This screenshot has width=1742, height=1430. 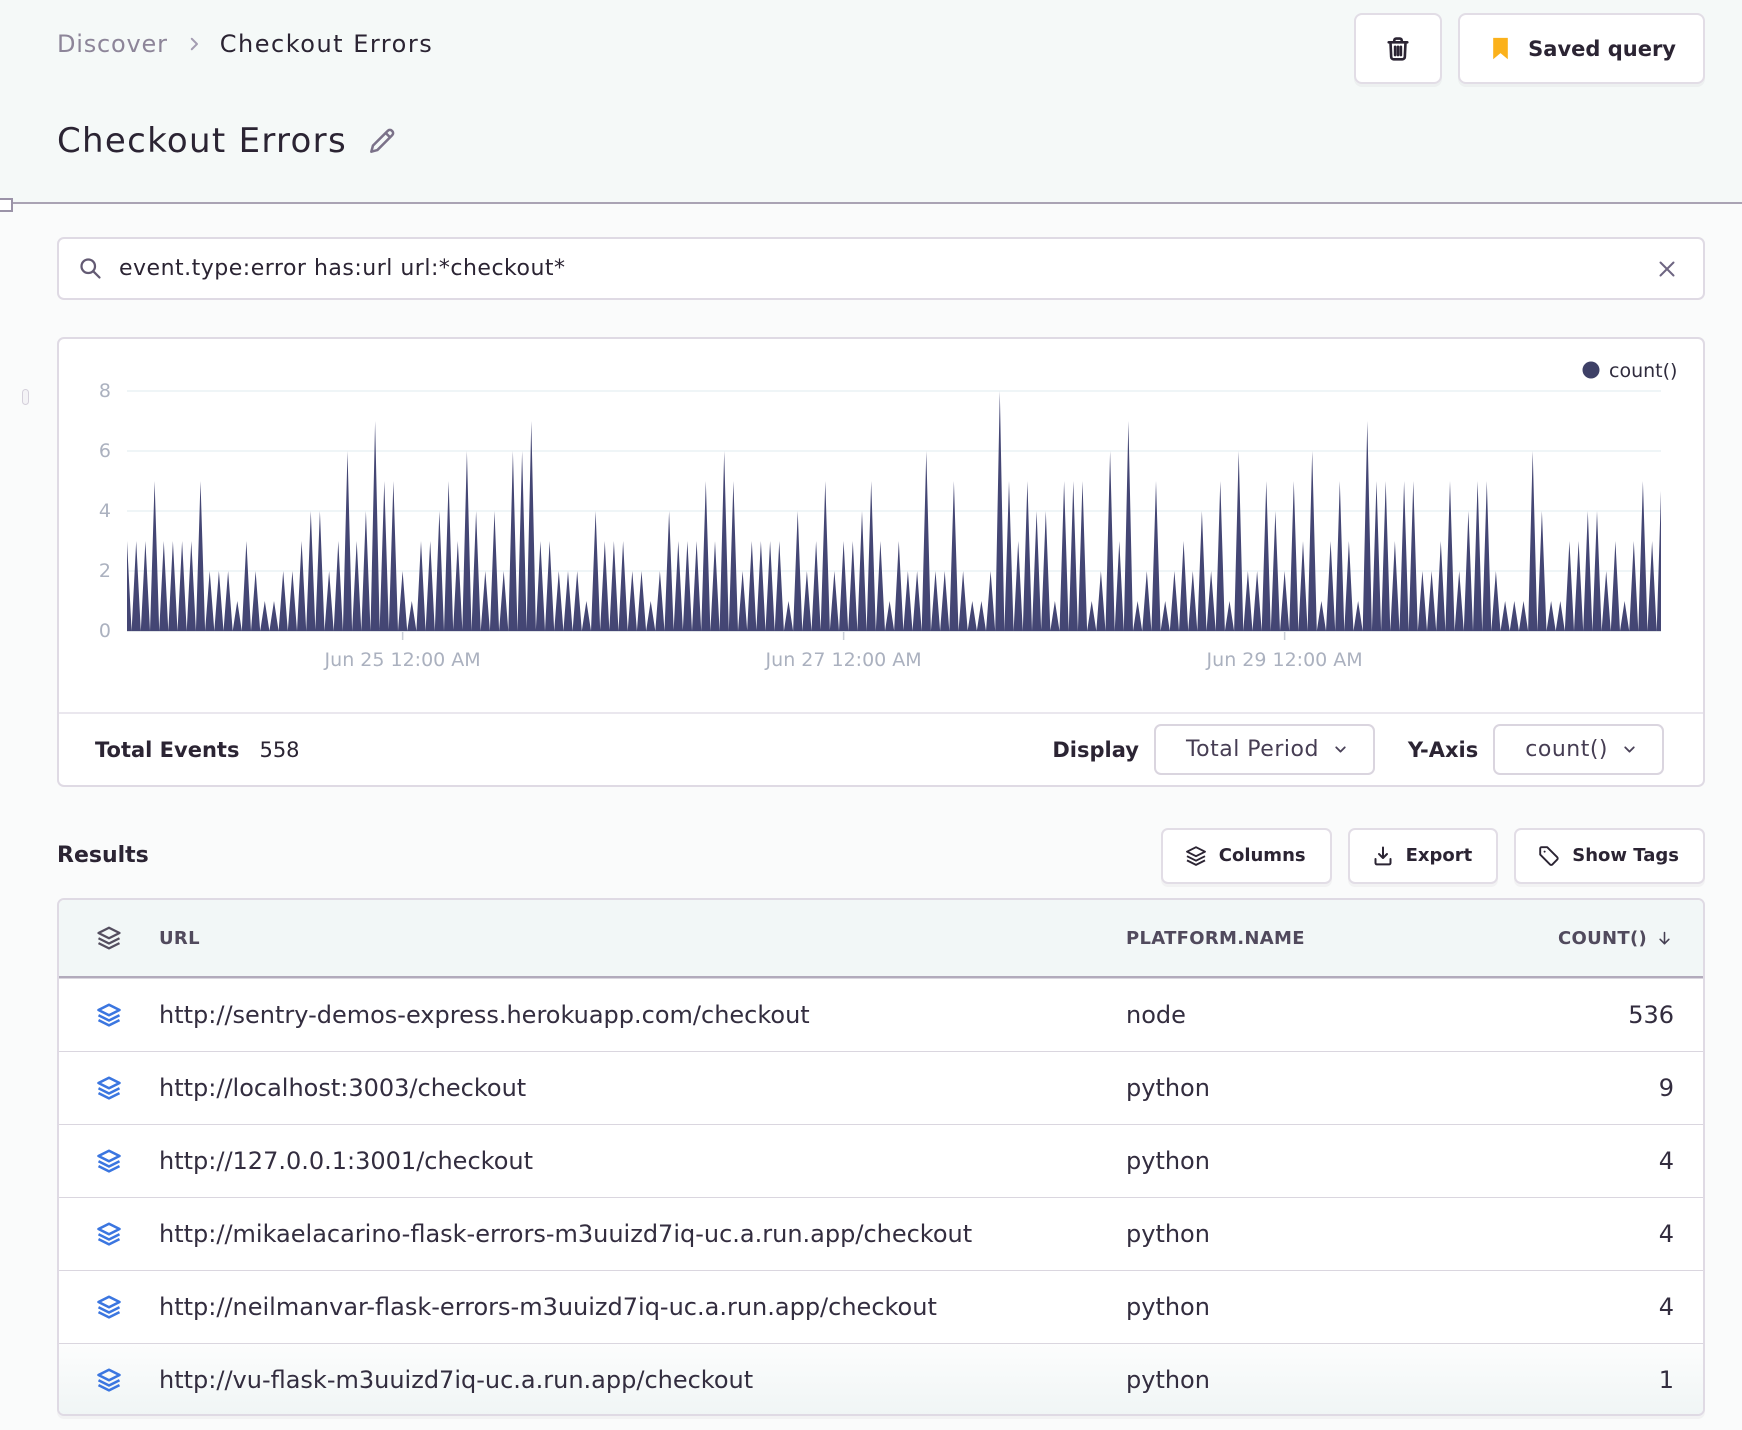 What do you see at coordinates (112, 44) in the screenshot?
I see `breadcrumb-discover: Discover` at bounding box center [112, 44].